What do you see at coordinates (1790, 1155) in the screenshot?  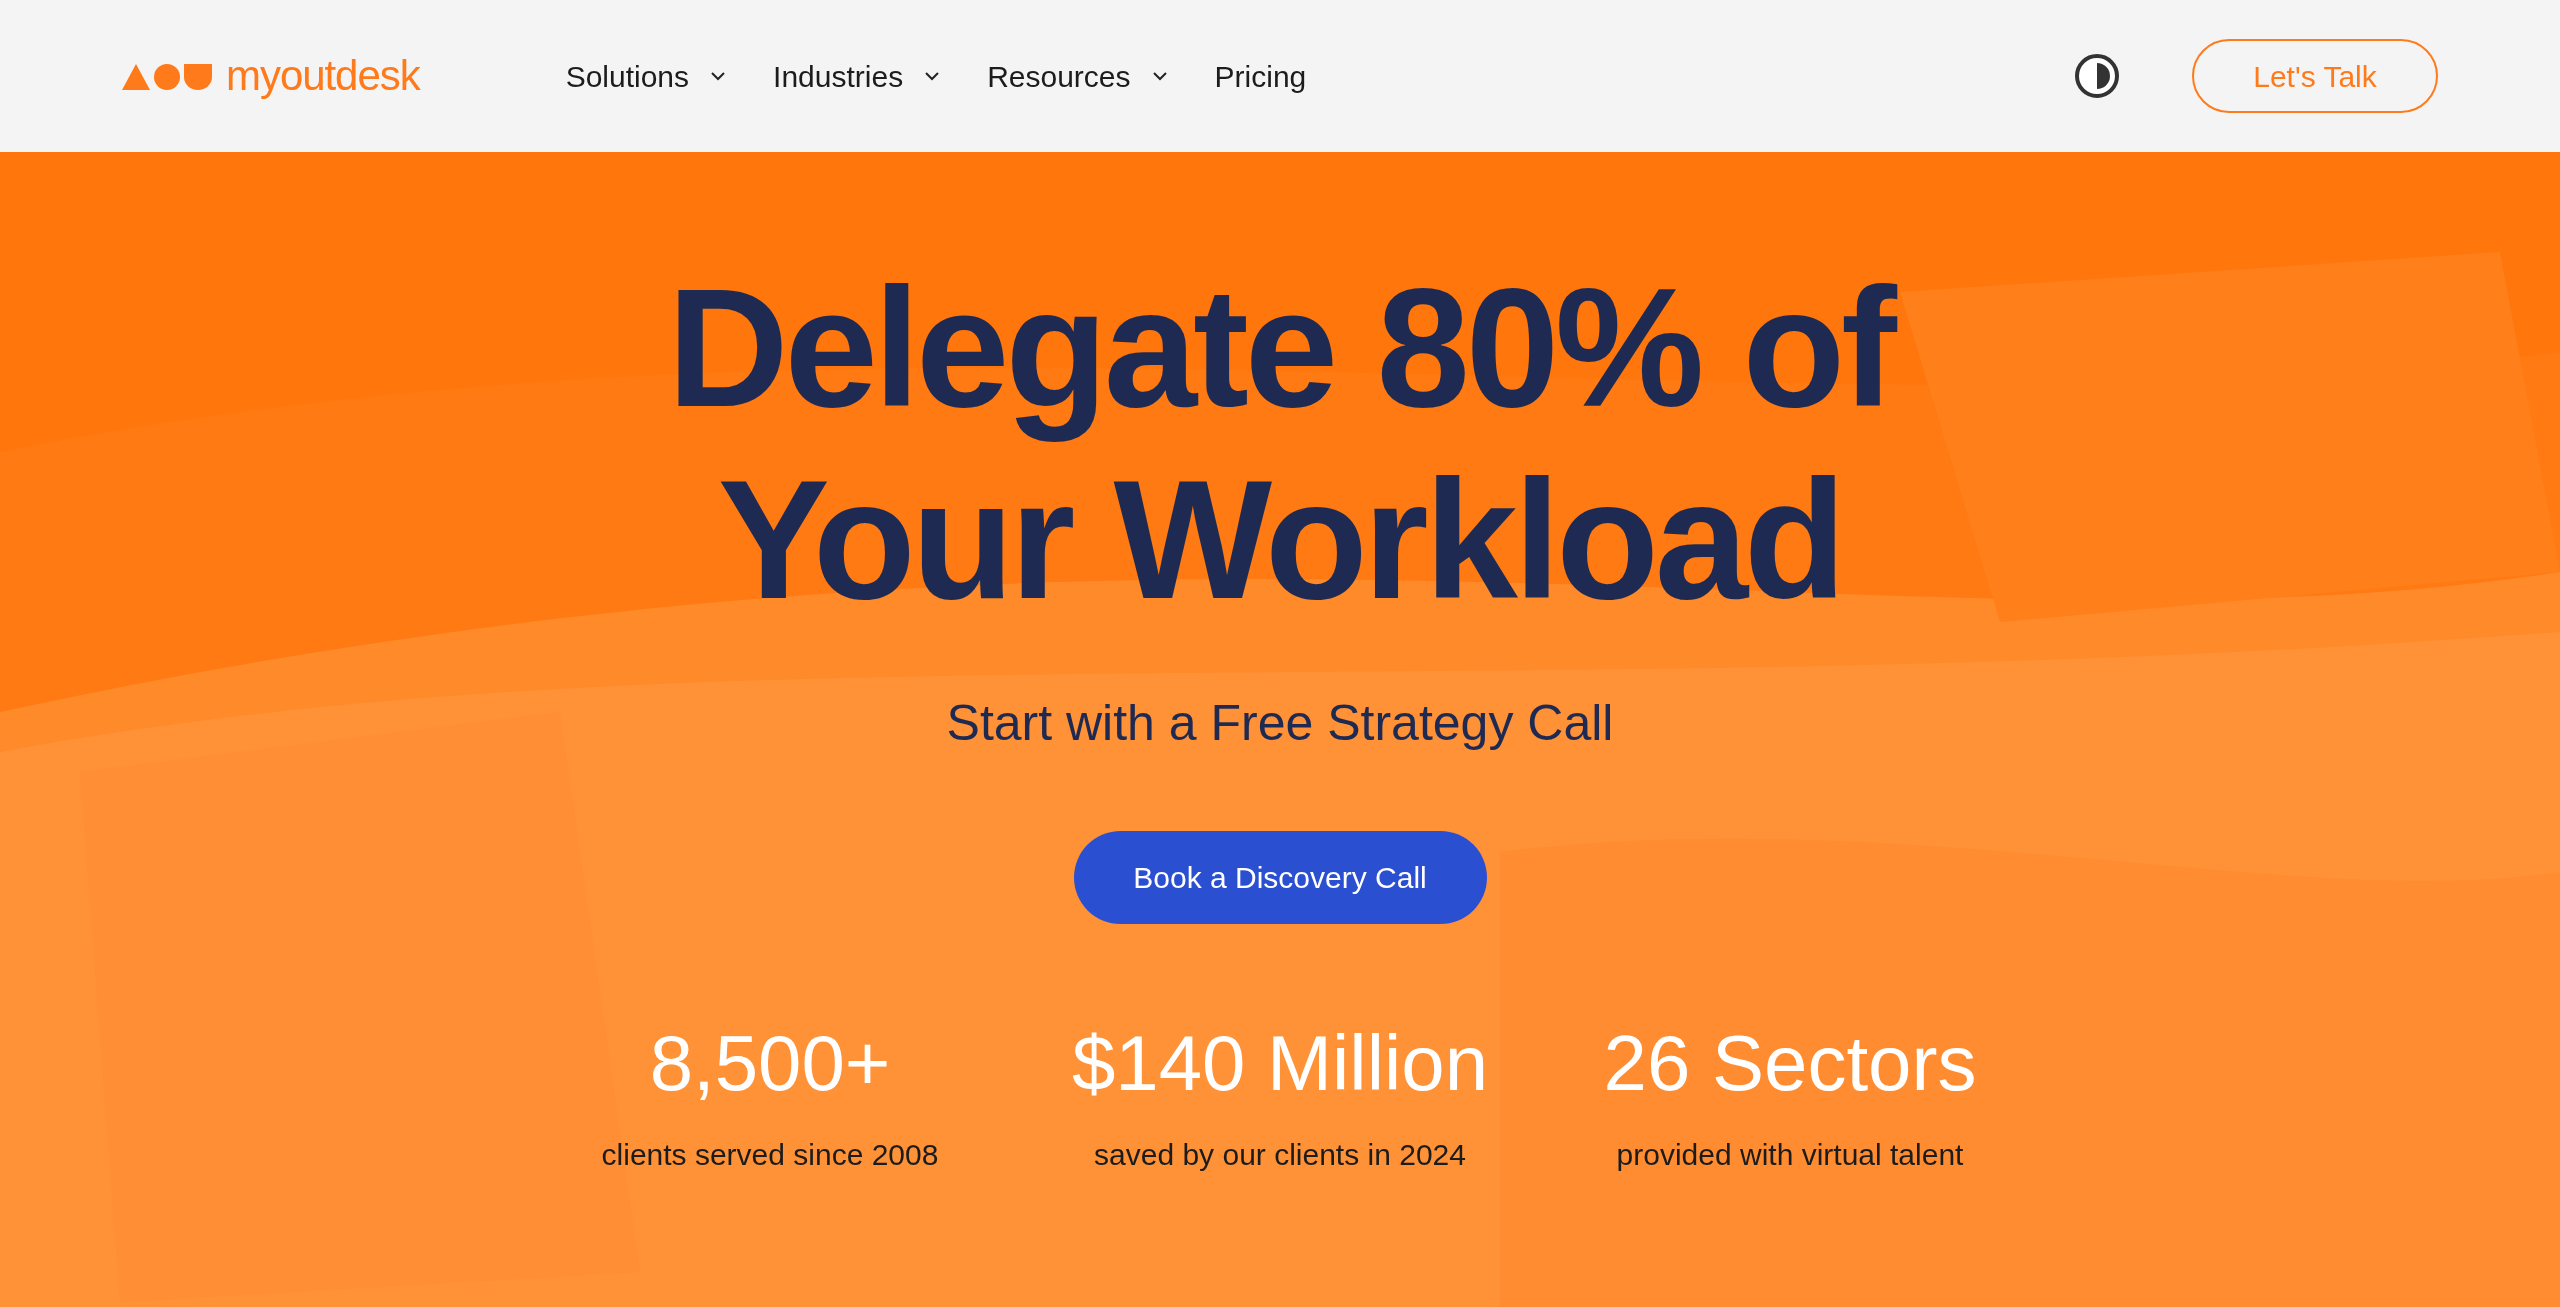 I see `stat-label: provided with virtual talent` at bounding box center [1790, 1155].